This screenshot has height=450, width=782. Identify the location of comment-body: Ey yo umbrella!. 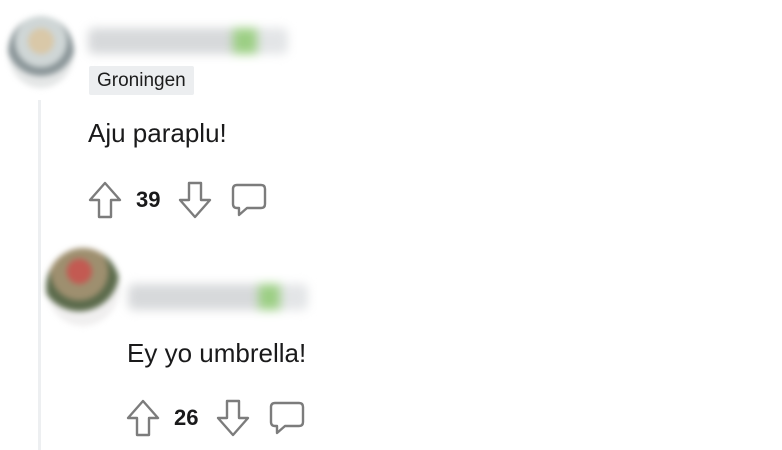
(217, 353).